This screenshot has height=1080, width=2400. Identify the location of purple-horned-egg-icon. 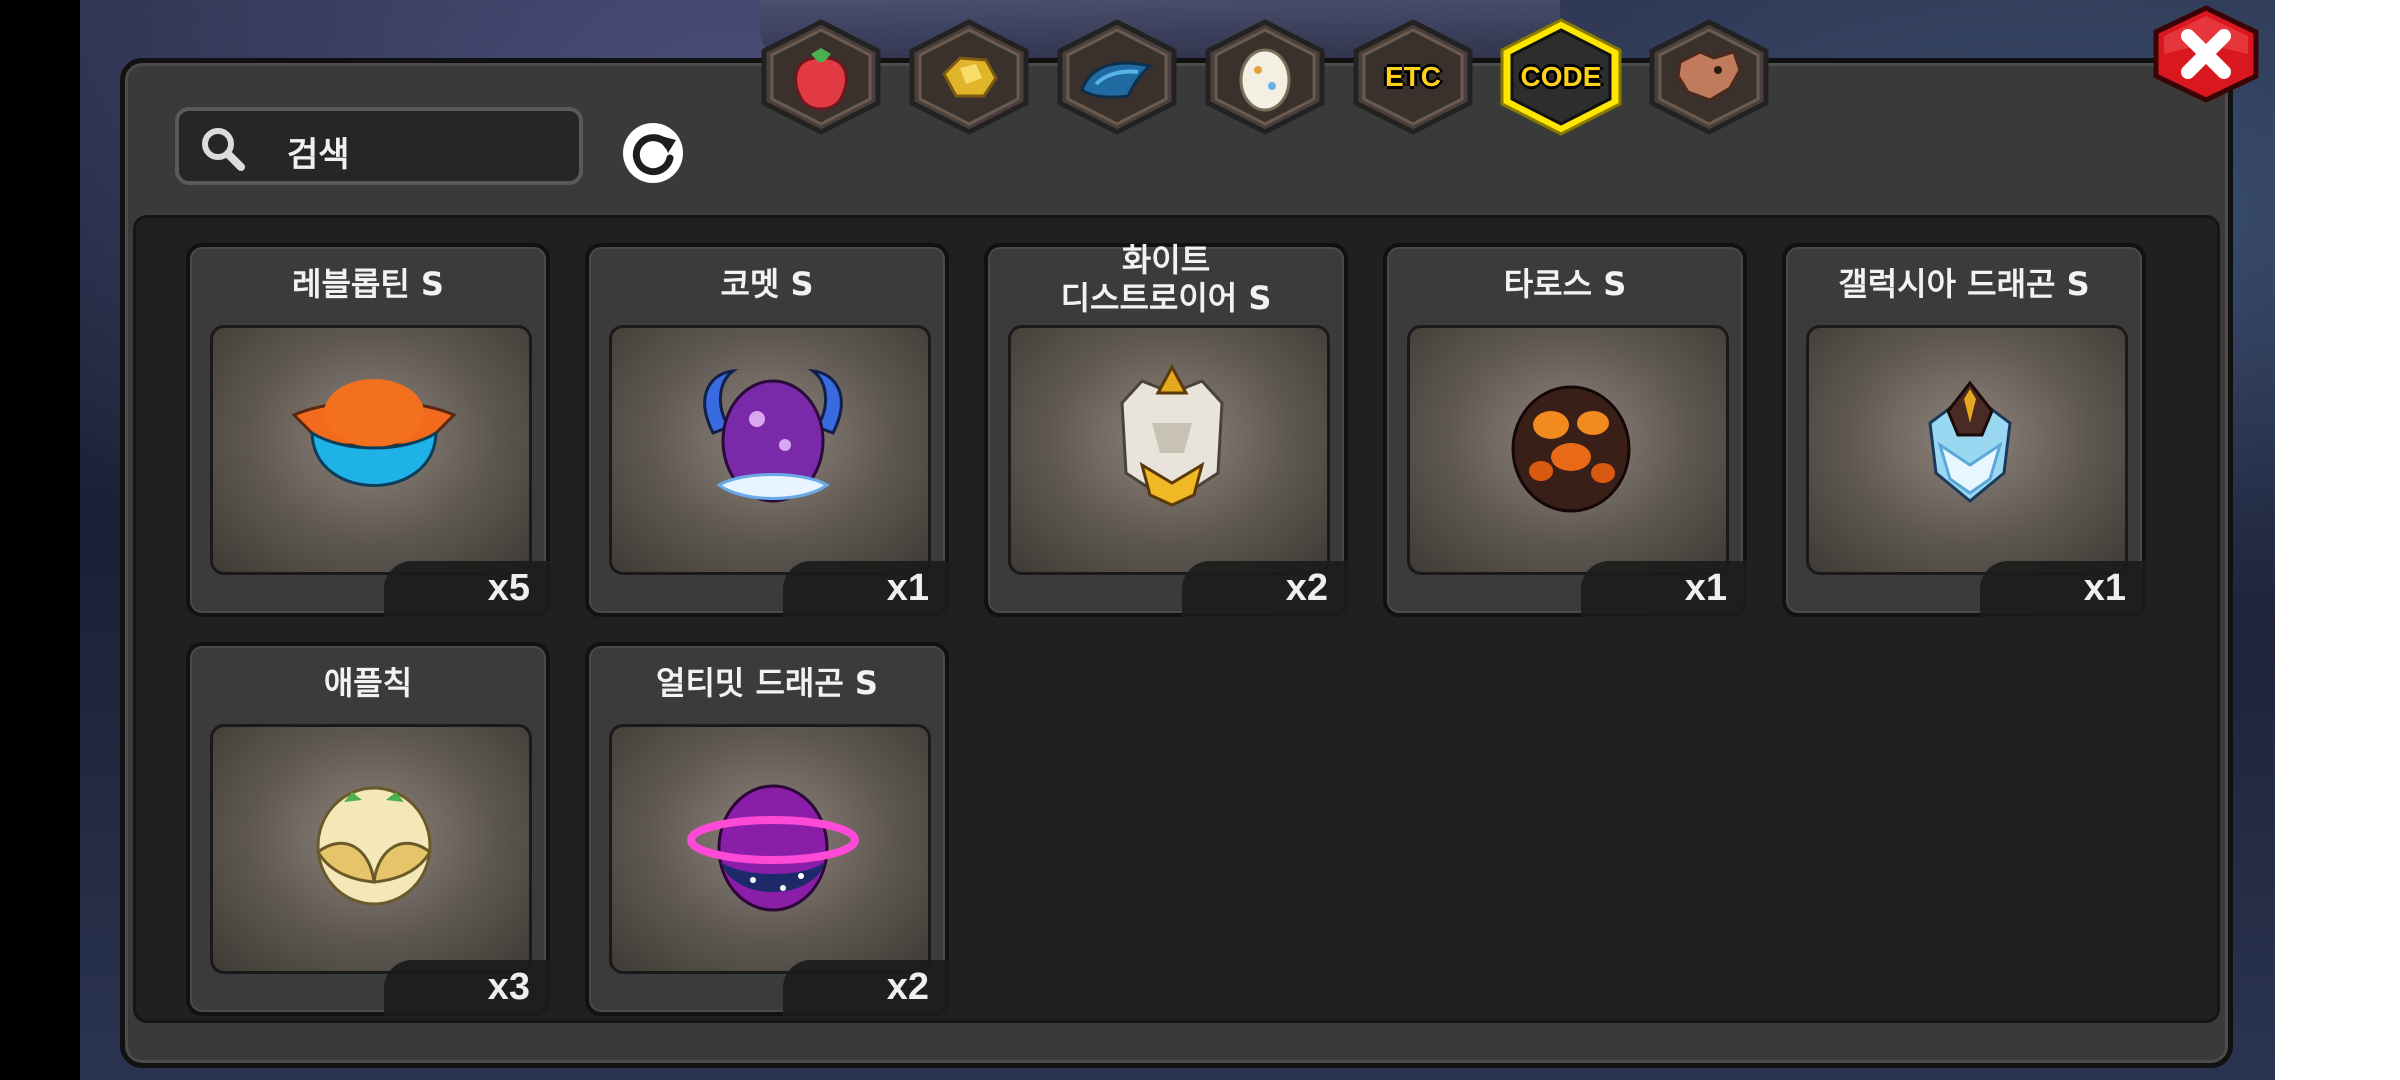
(773, 435).